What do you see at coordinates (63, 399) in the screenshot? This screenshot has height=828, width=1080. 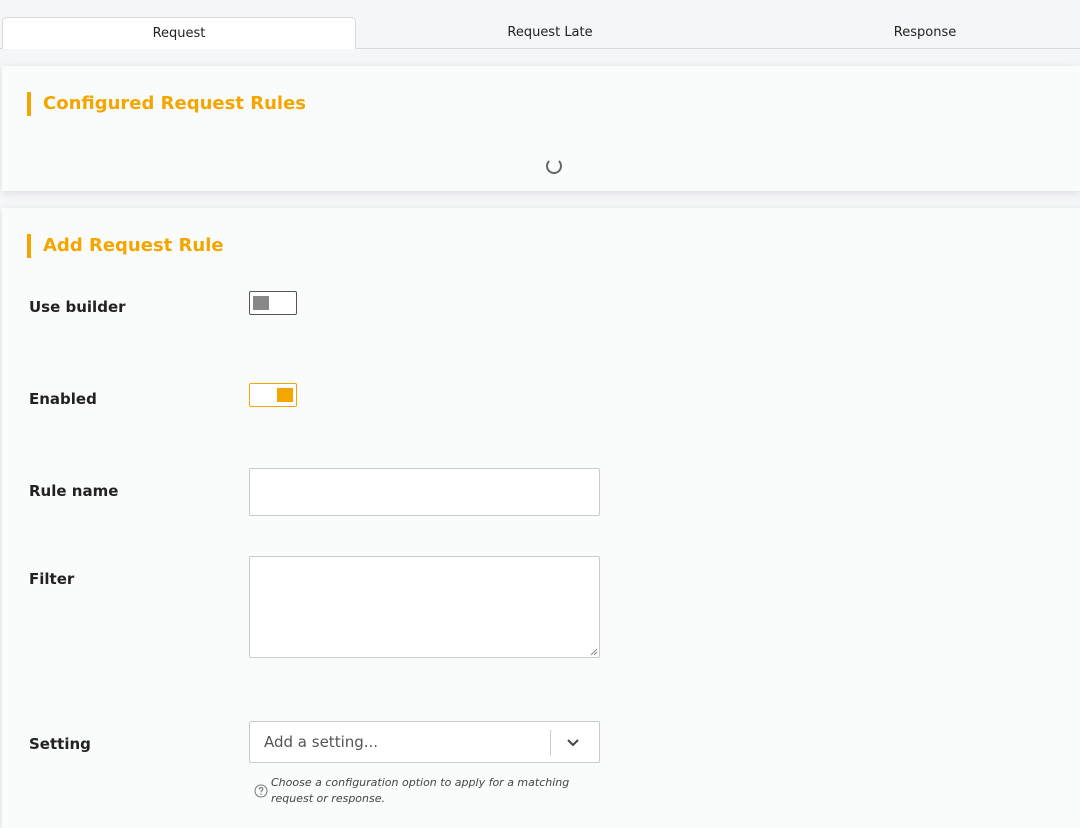 I see `enabled-label: Enabled` at bounding box center [63, 399].